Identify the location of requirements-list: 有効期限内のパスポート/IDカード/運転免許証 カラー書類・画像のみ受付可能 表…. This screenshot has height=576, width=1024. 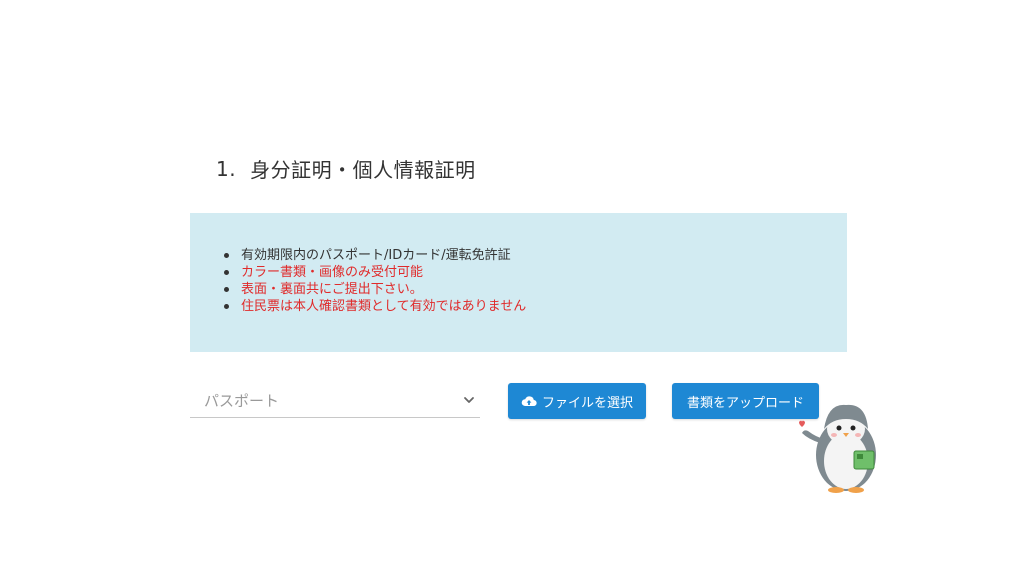
(375, 281).